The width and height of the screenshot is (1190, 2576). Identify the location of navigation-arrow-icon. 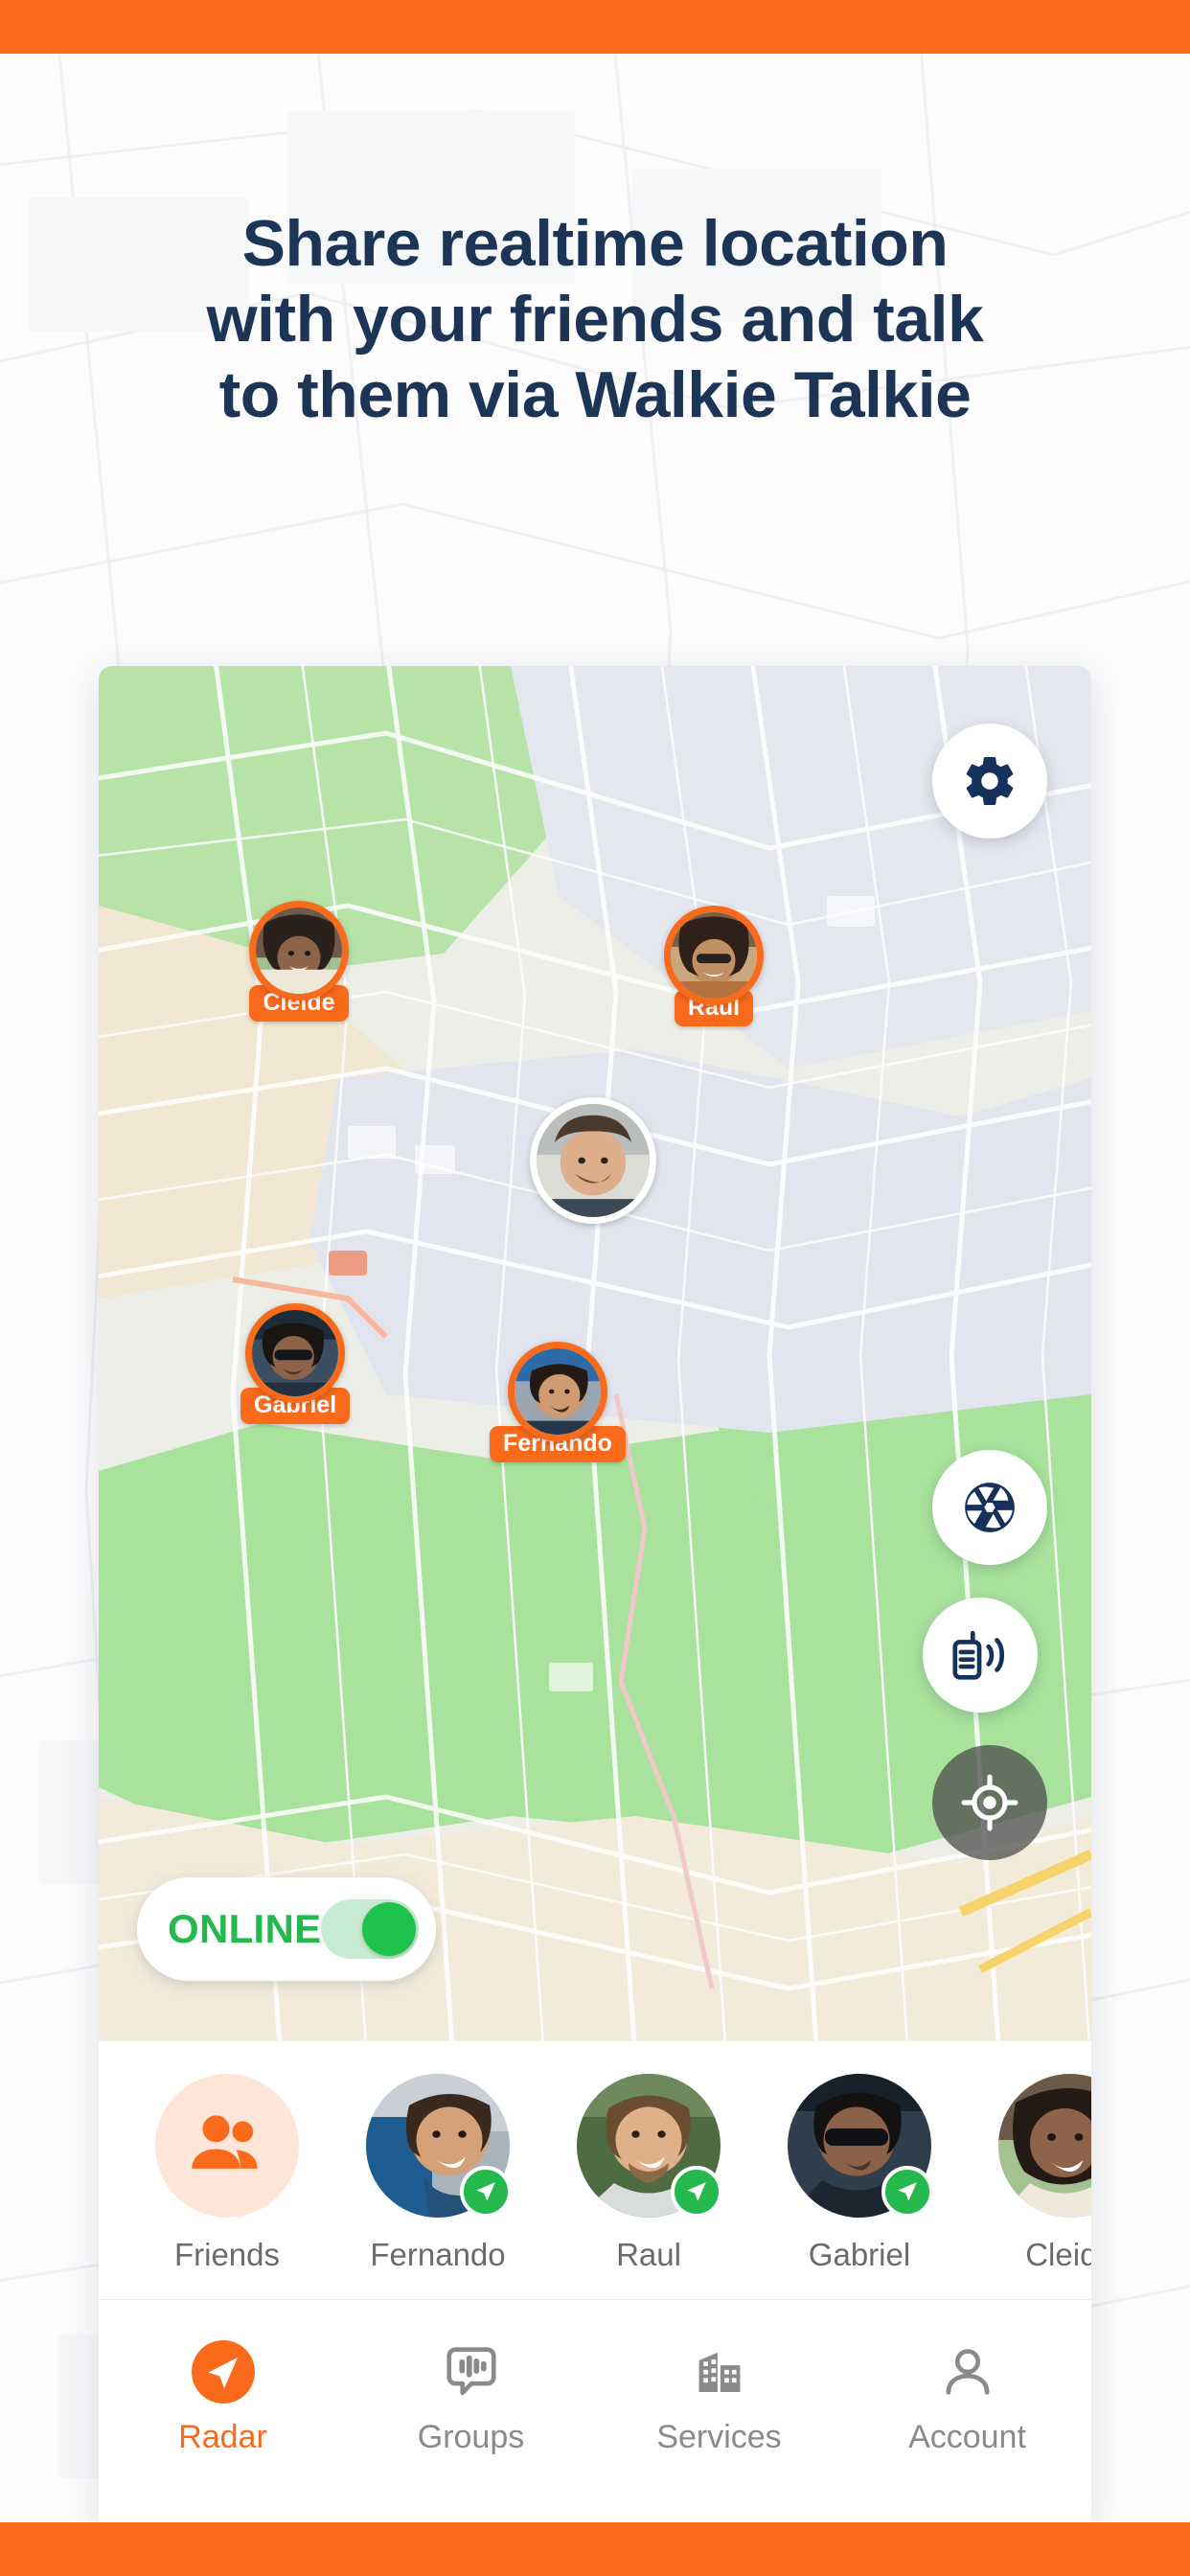
(223, 2372).